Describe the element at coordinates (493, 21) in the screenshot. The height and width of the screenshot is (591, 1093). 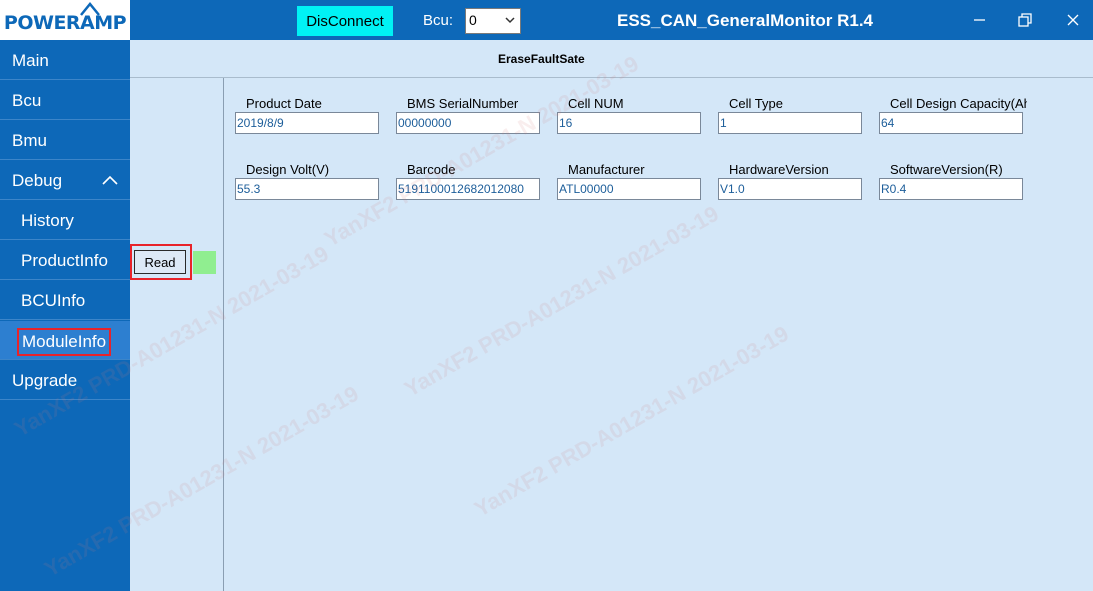
I see `bcu-select: 0` at that location.